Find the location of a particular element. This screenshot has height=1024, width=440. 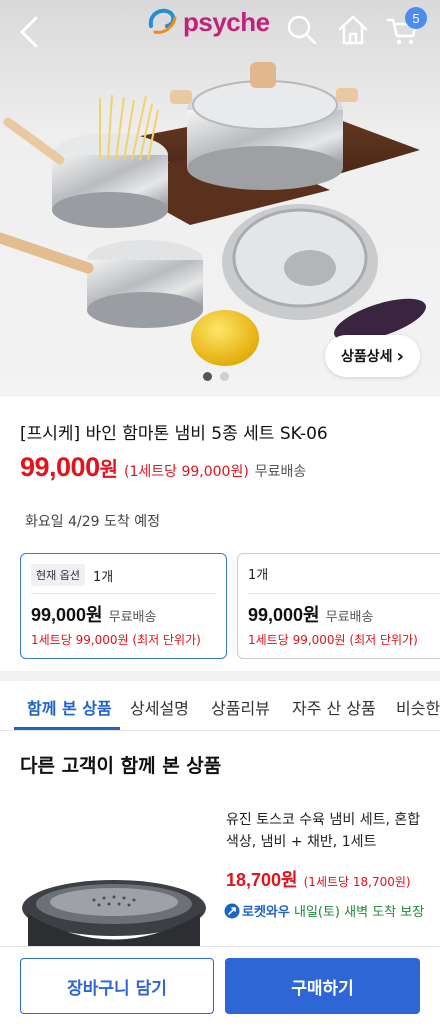

rocket-delivery-info: 로켓와우 내일(토) 새벽 도착 보장 is located at coordinates (327, 913).